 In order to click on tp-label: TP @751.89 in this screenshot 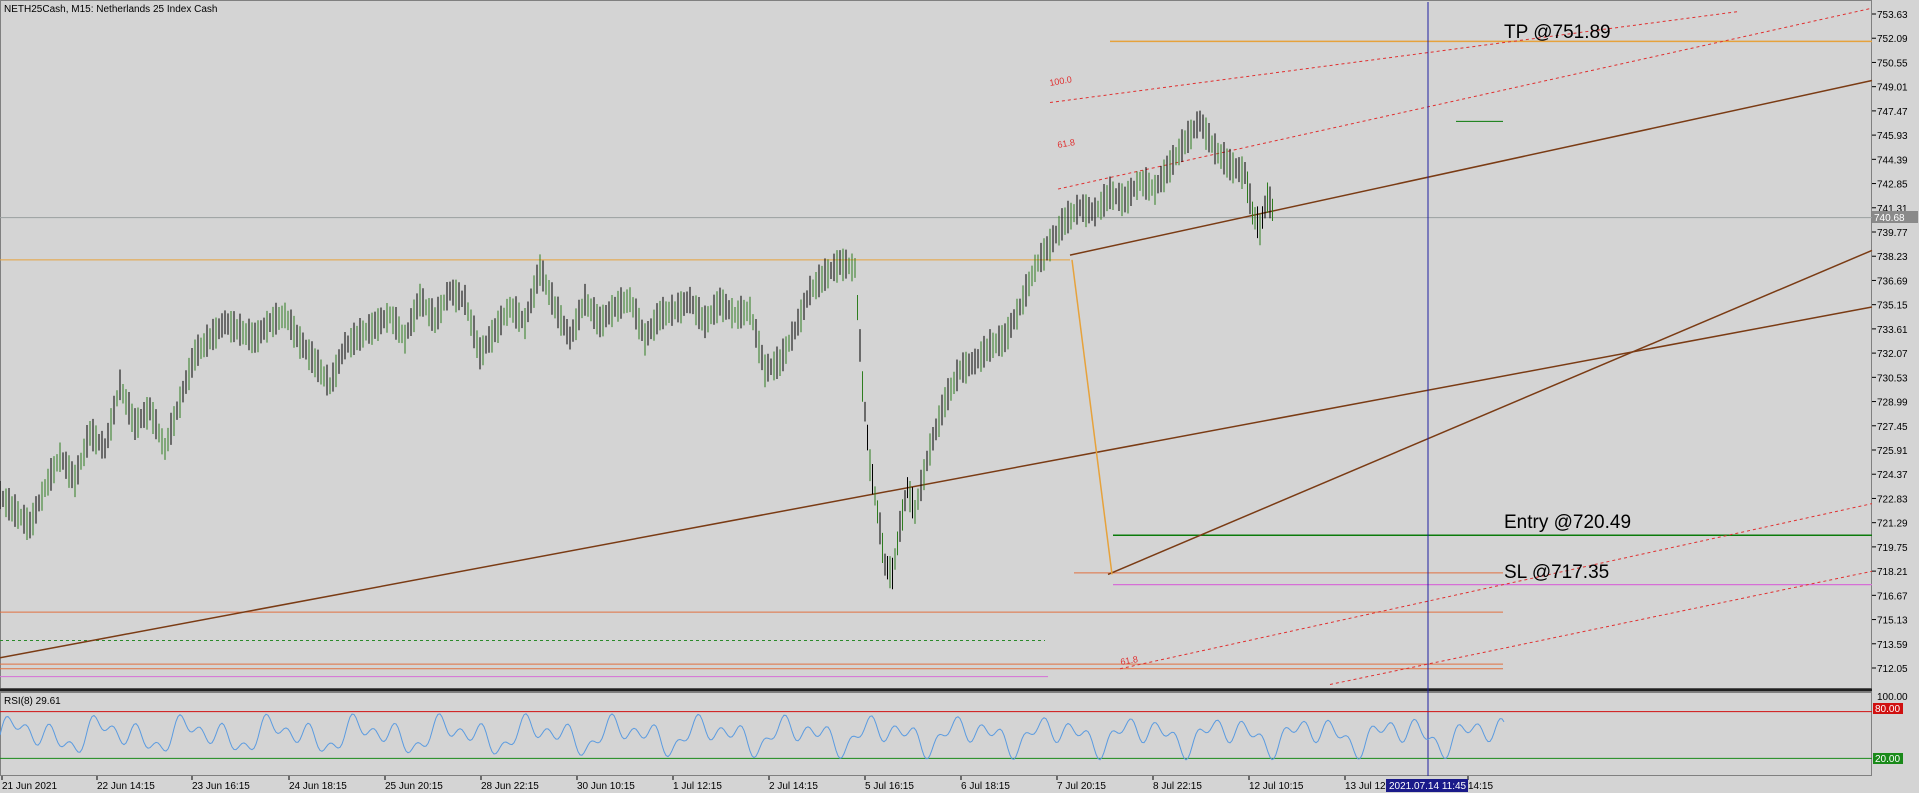, I will do `click(1557, 32)`.